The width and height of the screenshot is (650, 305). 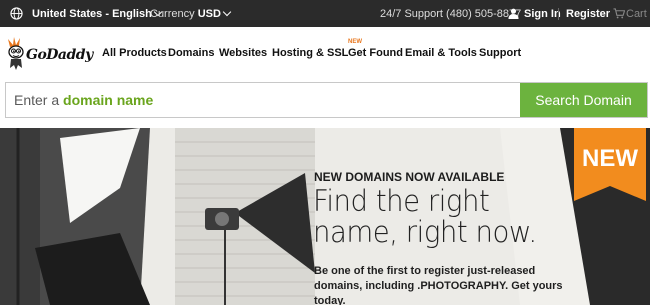 What do you see at coordinates (355, 42) in the screenshot?
I see `new-badge-get-found: NEW` at bounding box center [355, 42].